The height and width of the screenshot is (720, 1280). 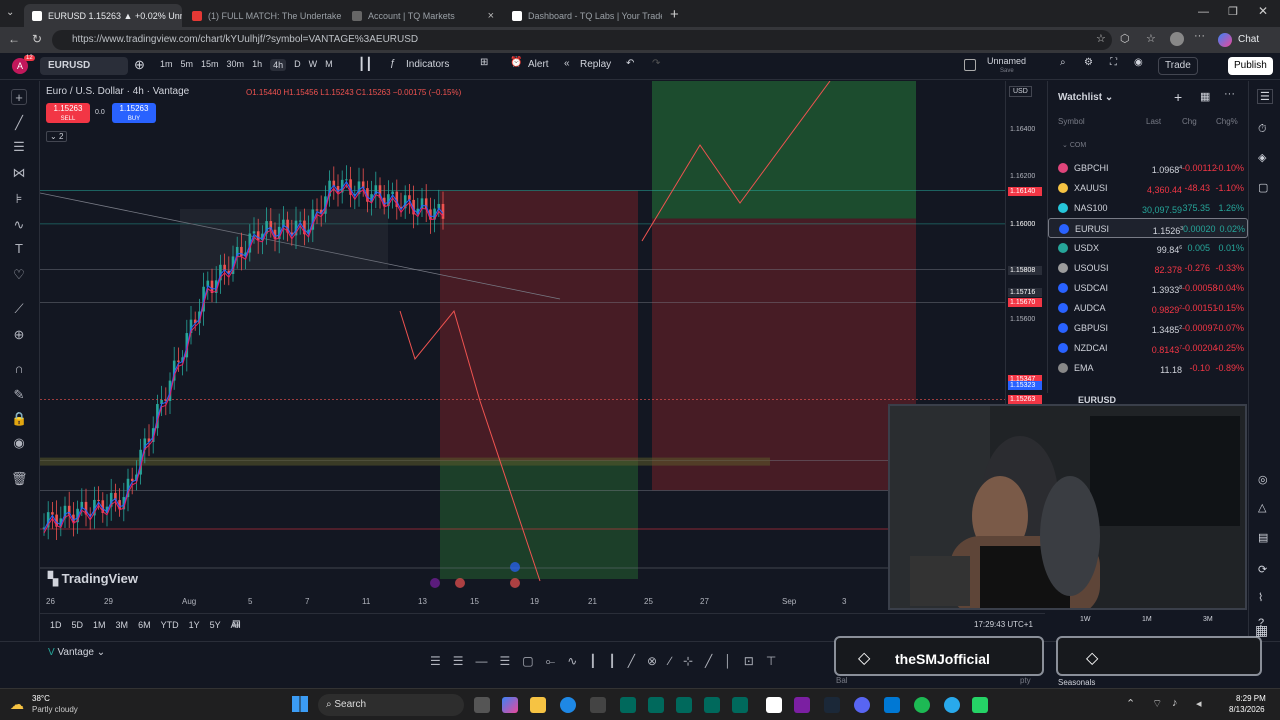 I want to click on profile-avatar, so click(x=1177, y=39).